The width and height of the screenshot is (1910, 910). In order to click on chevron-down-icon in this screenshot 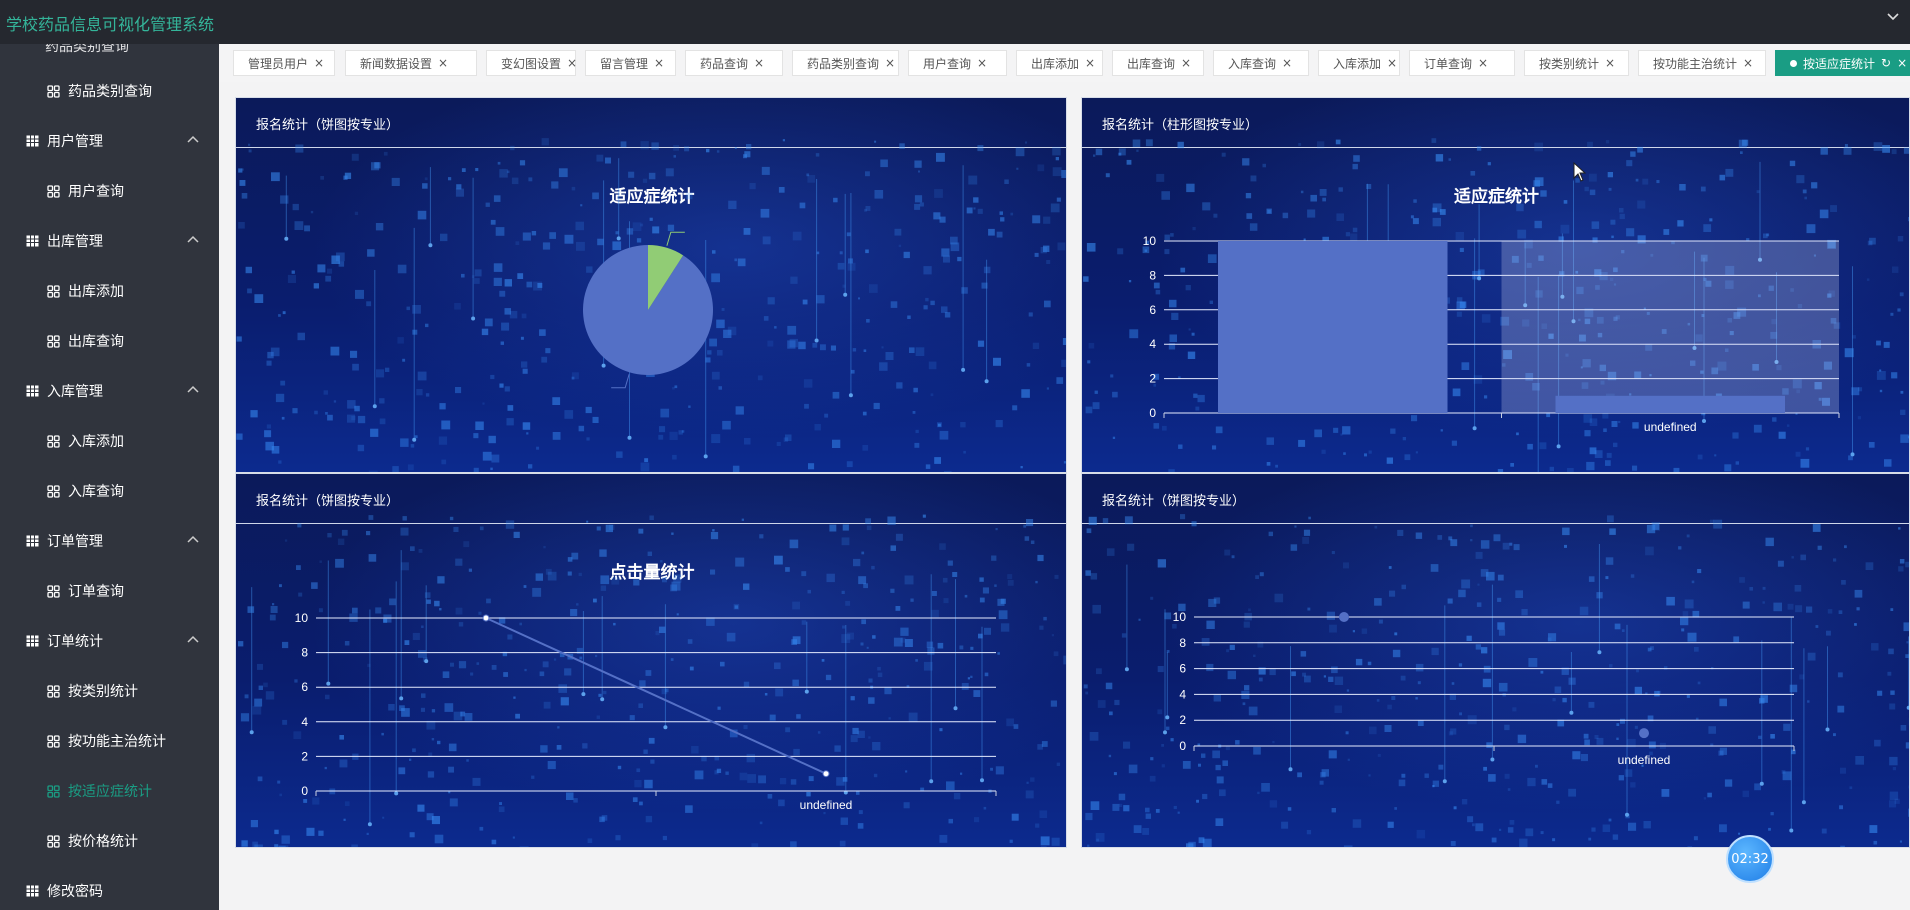, I will do `click(1893, 19)`.